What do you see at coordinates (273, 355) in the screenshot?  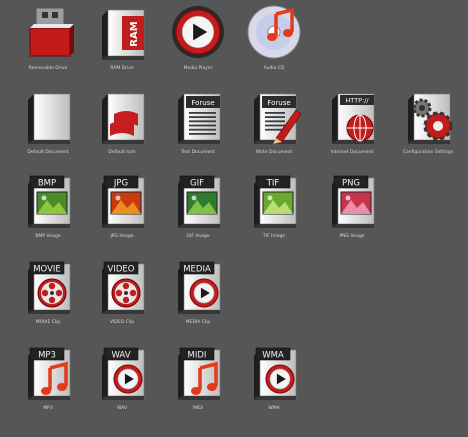 I see `svg-text: WMA` at bounding box center [273, 355].